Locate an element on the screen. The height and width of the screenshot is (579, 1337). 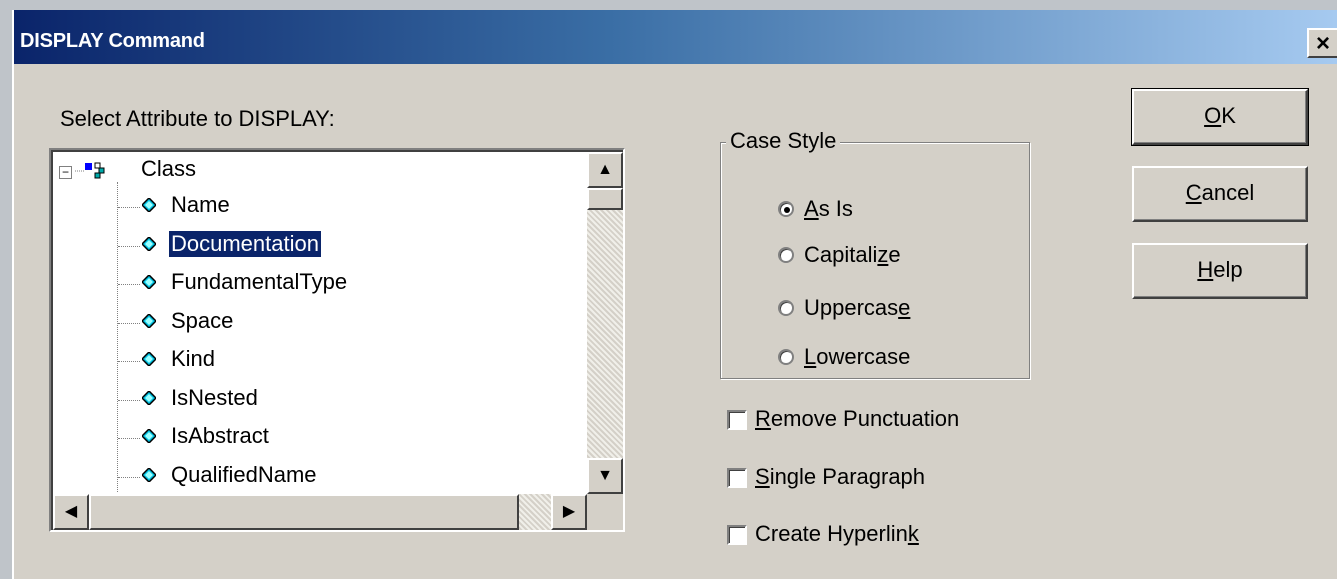
title-bar: DISPLAY Command is located at coordinates (675, 37).